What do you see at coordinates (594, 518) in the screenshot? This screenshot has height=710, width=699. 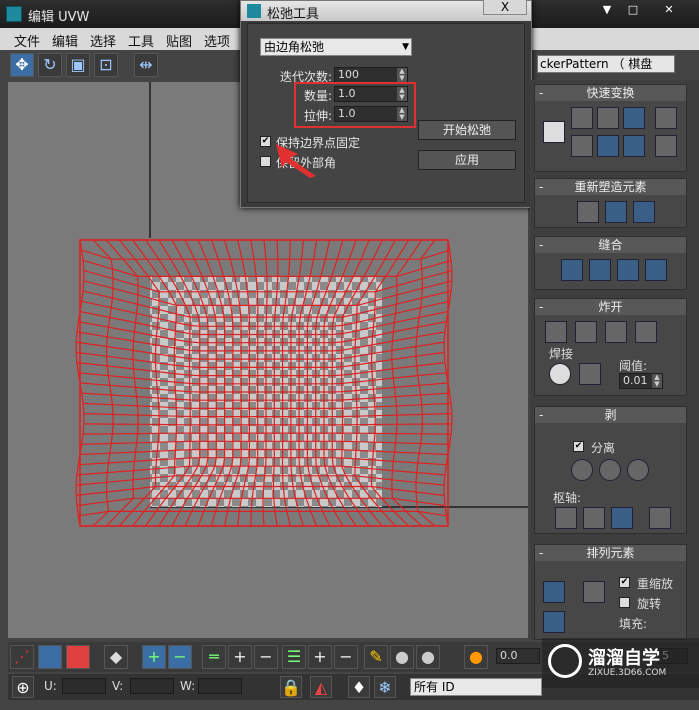 I see `unpin-icon` at bounding box center [594, 518].